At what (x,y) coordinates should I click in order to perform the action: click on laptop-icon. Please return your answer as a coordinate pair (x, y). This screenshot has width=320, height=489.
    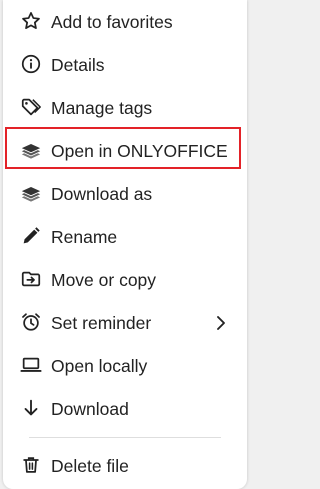
    Looking at the image, I should click on (31, 365).